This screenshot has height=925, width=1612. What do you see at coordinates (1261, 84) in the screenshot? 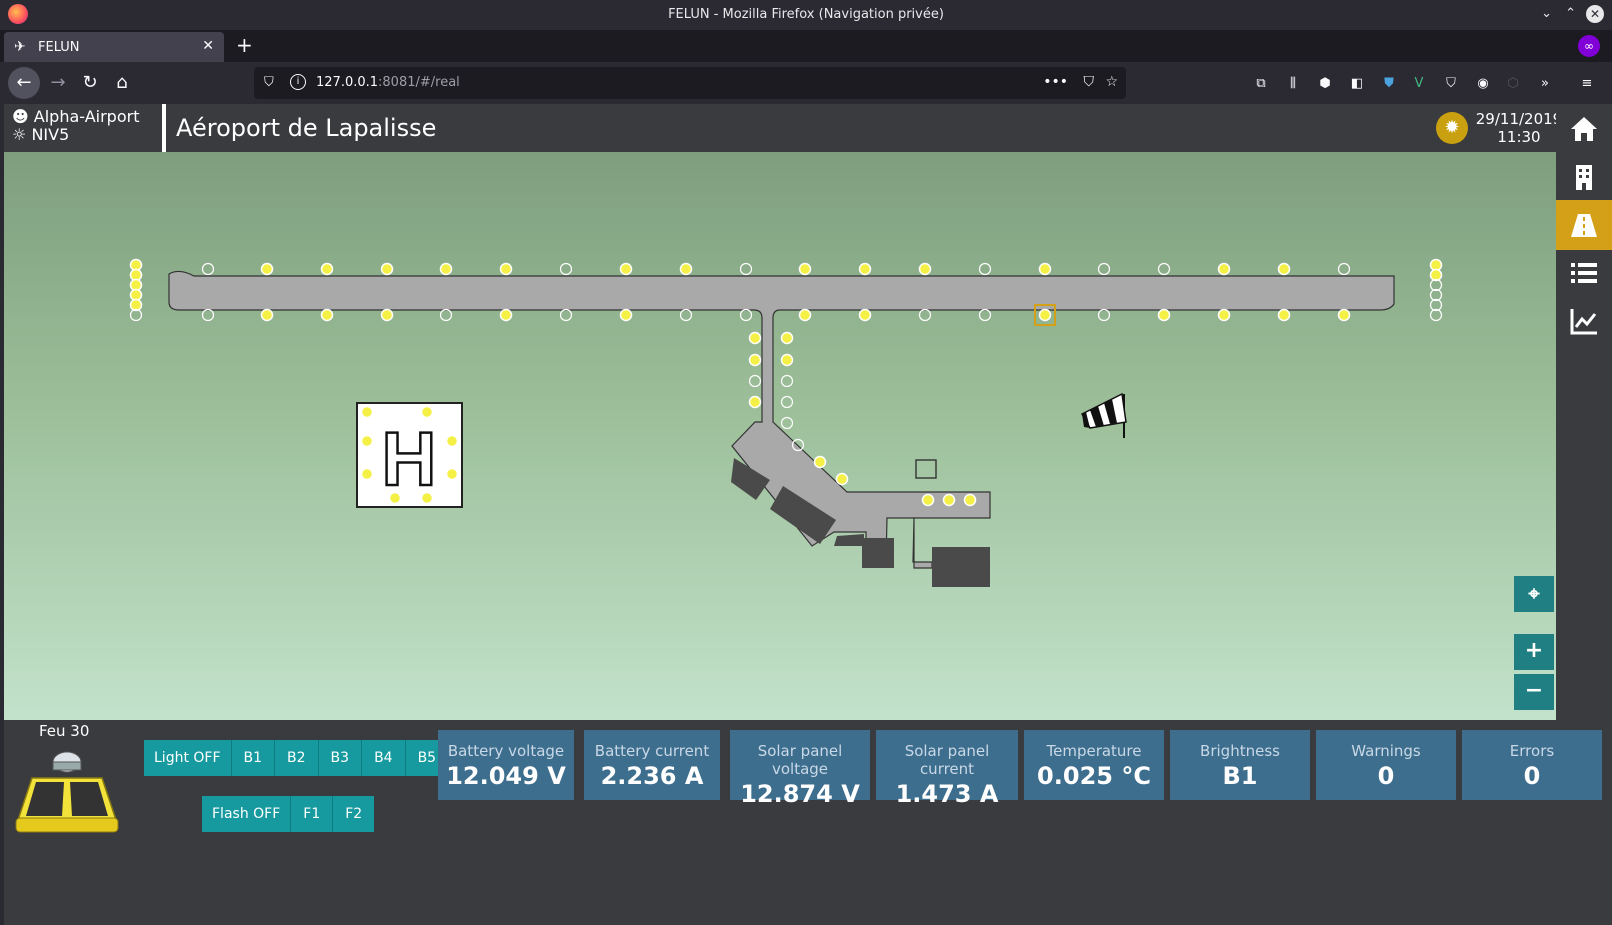
I see `synced-tabs-icon: ⧉` at bounding box center [1261, 84].